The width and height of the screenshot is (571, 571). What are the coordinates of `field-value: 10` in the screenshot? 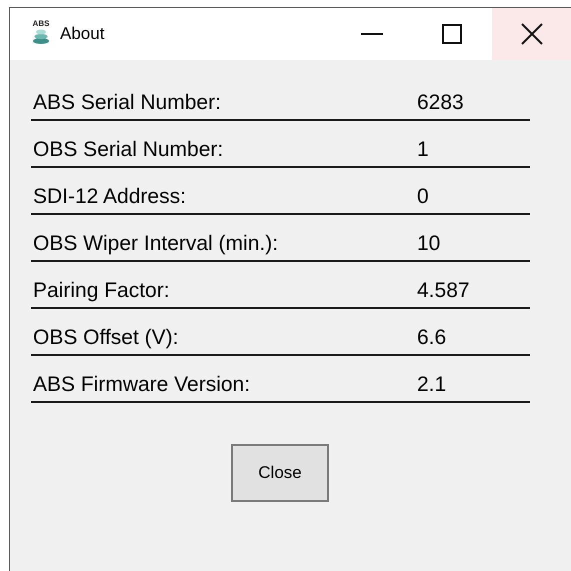 It's located at (428, 244).